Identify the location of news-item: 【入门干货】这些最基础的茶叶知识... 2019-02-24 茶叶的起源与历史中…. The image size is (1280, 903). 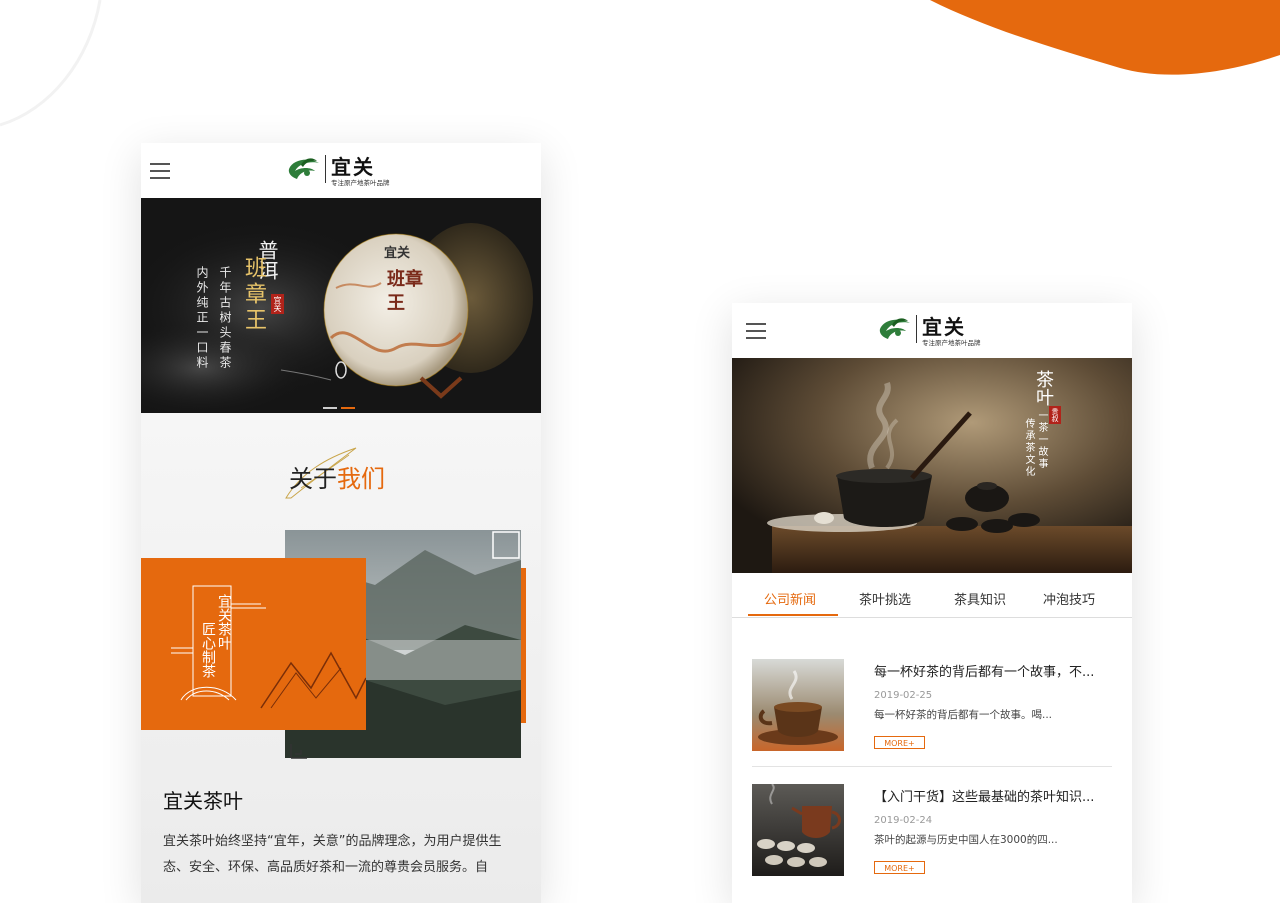
(932, 839).